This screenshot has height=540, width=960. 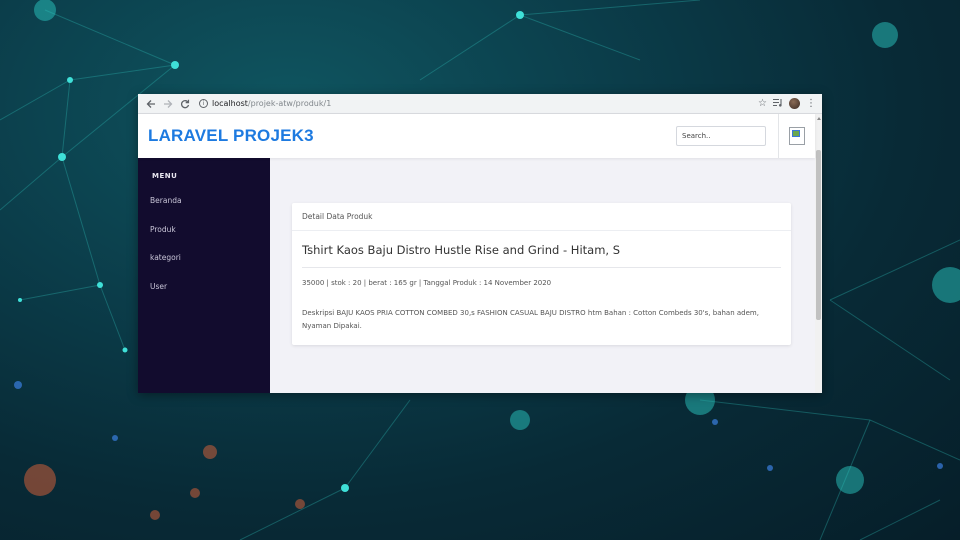 What do you see at coordinates (721, 136) in the screenshot?
I see `search-input` at bounding box center [721, 136].